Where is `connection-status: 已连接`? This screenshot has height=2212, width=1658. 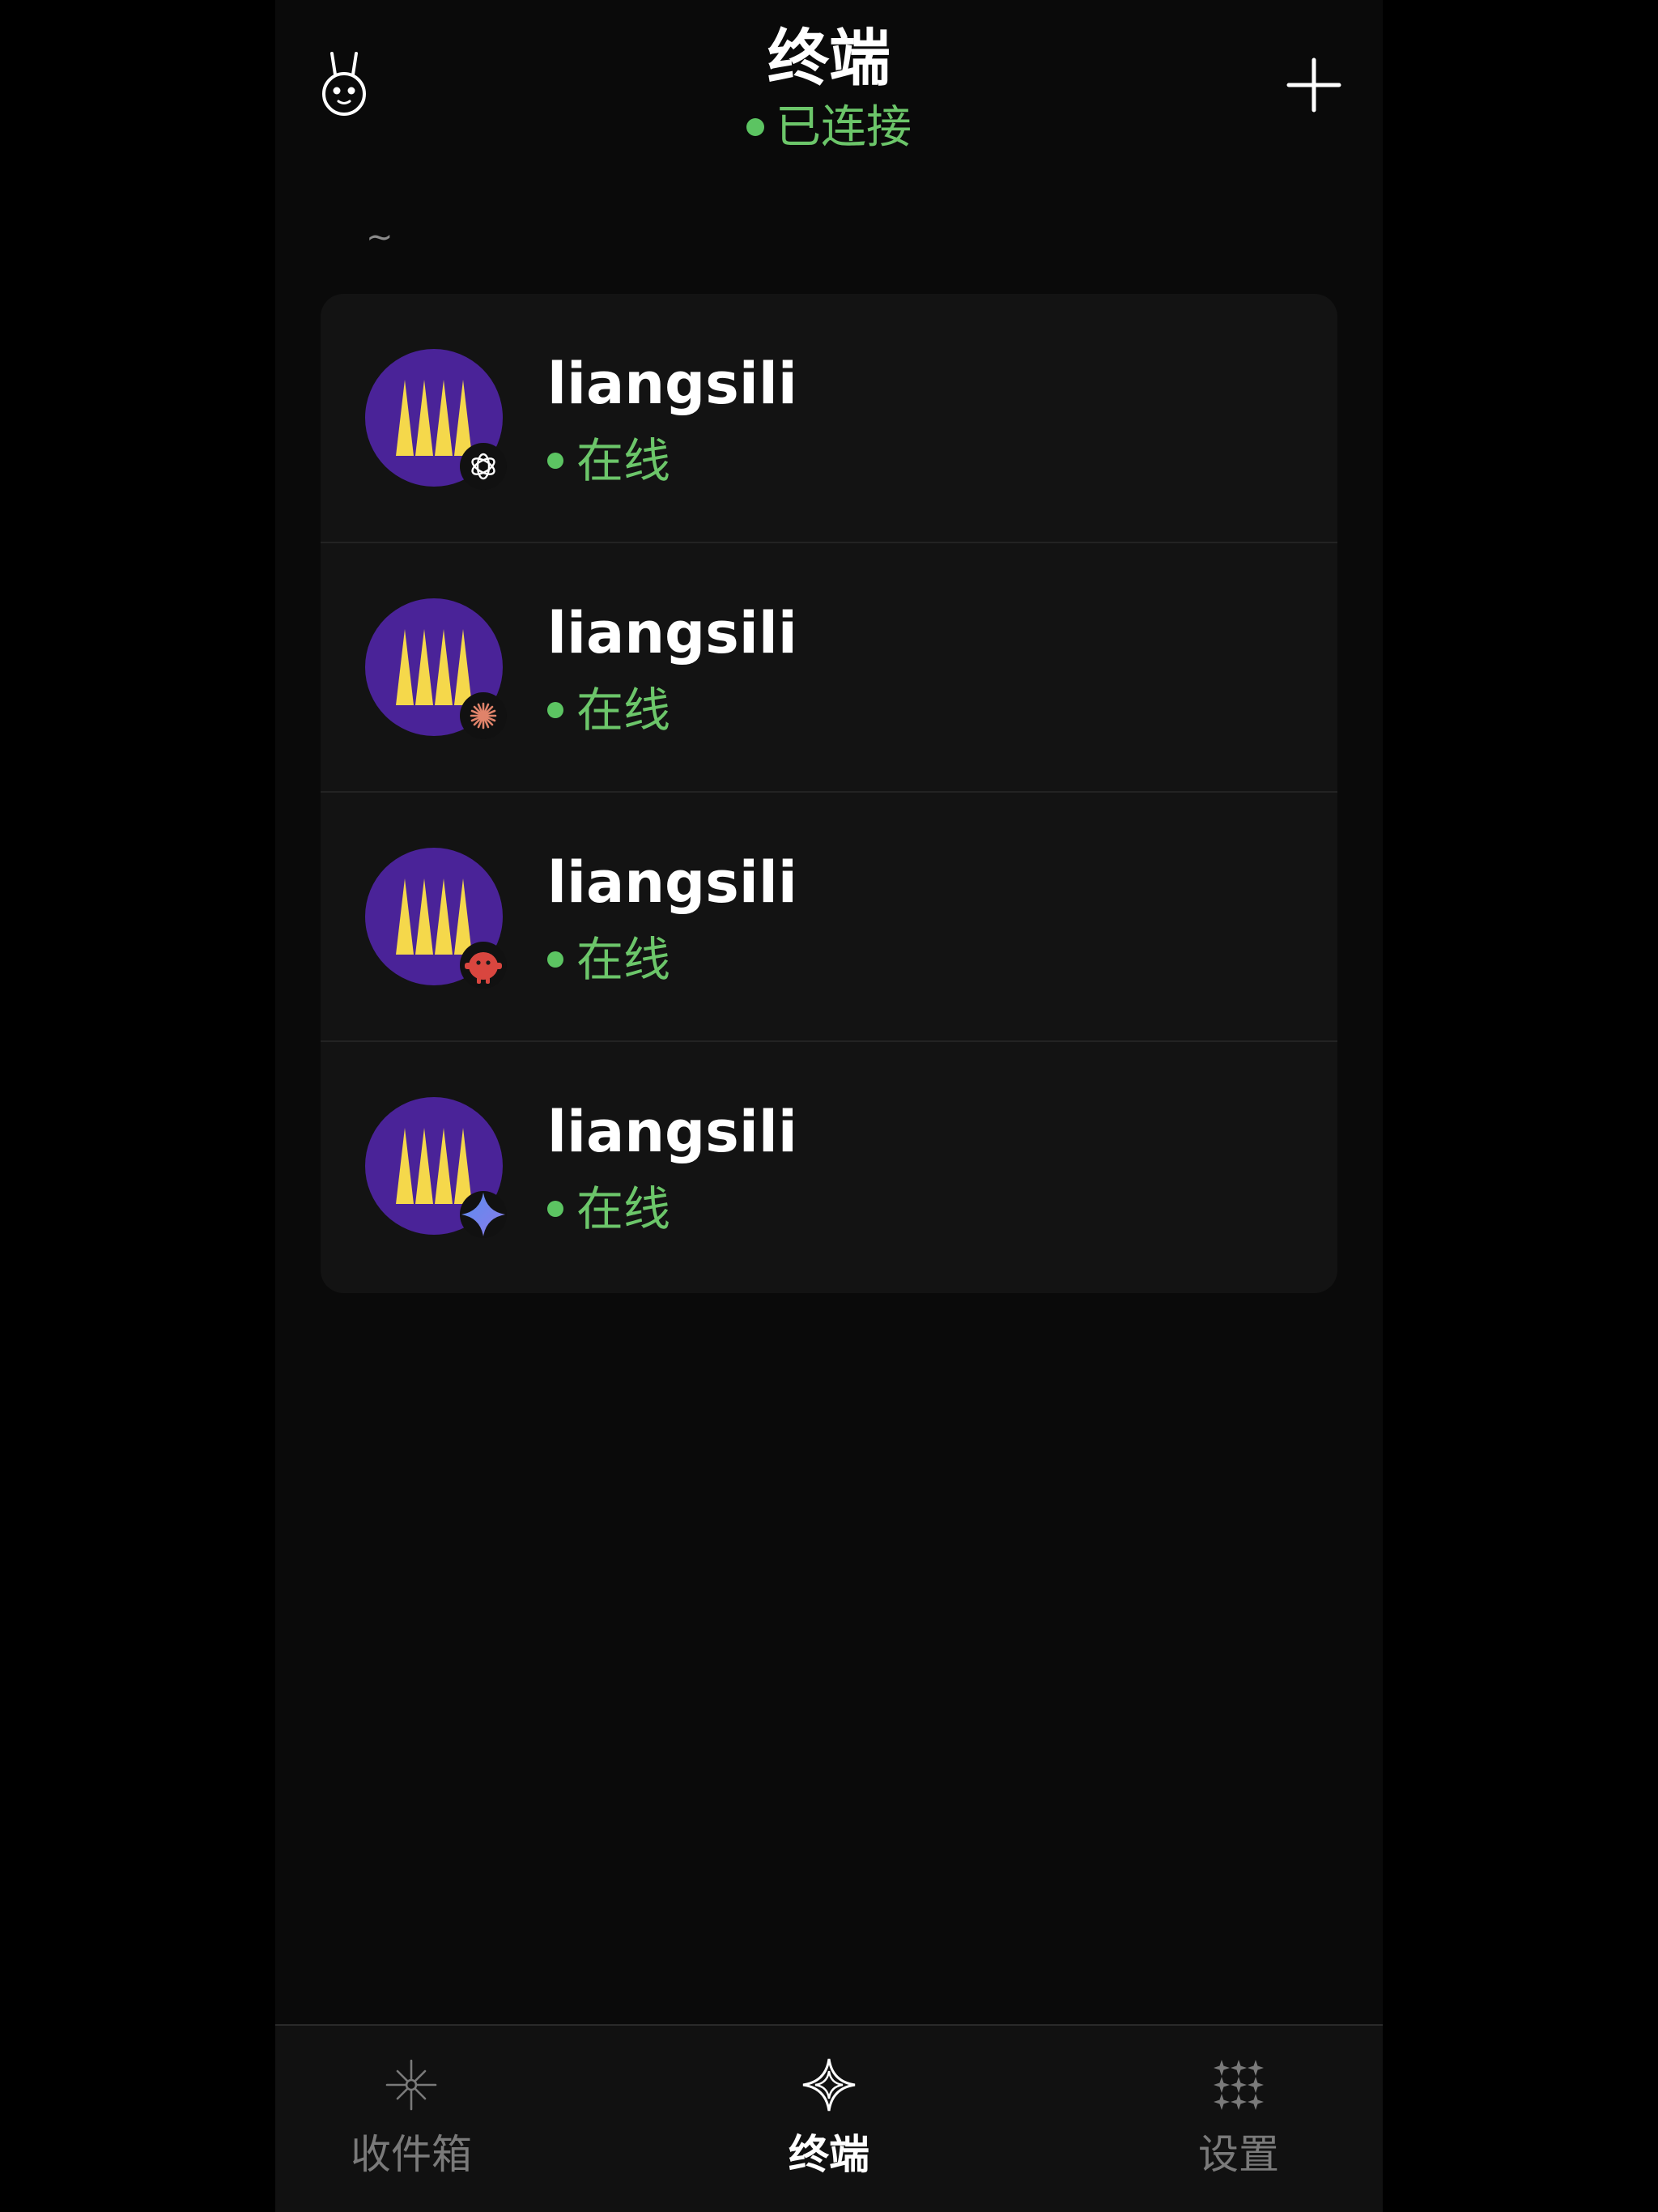
connection-status: 已连接 is located at coordinates (829, 128).